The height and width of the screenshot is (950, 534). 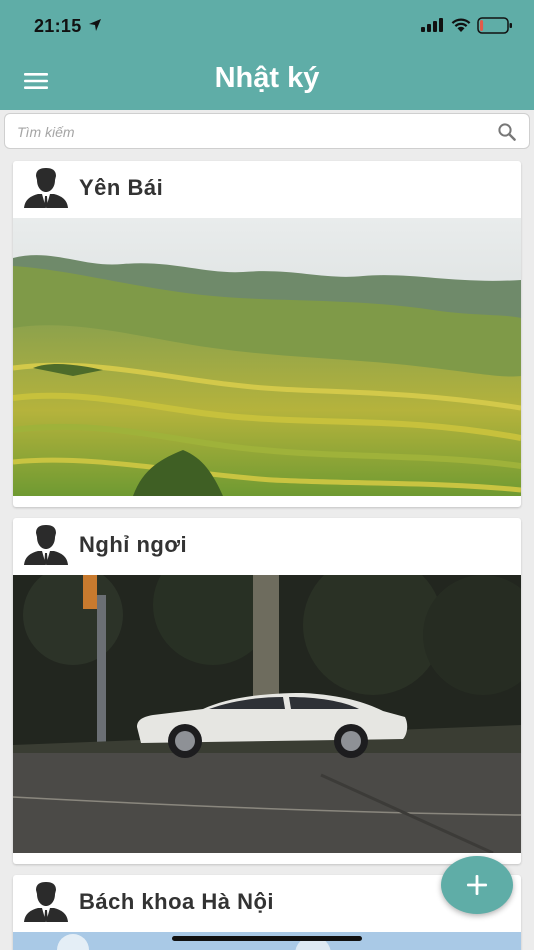 I want to click on battery-low-icon, so click(x=494, y=25).